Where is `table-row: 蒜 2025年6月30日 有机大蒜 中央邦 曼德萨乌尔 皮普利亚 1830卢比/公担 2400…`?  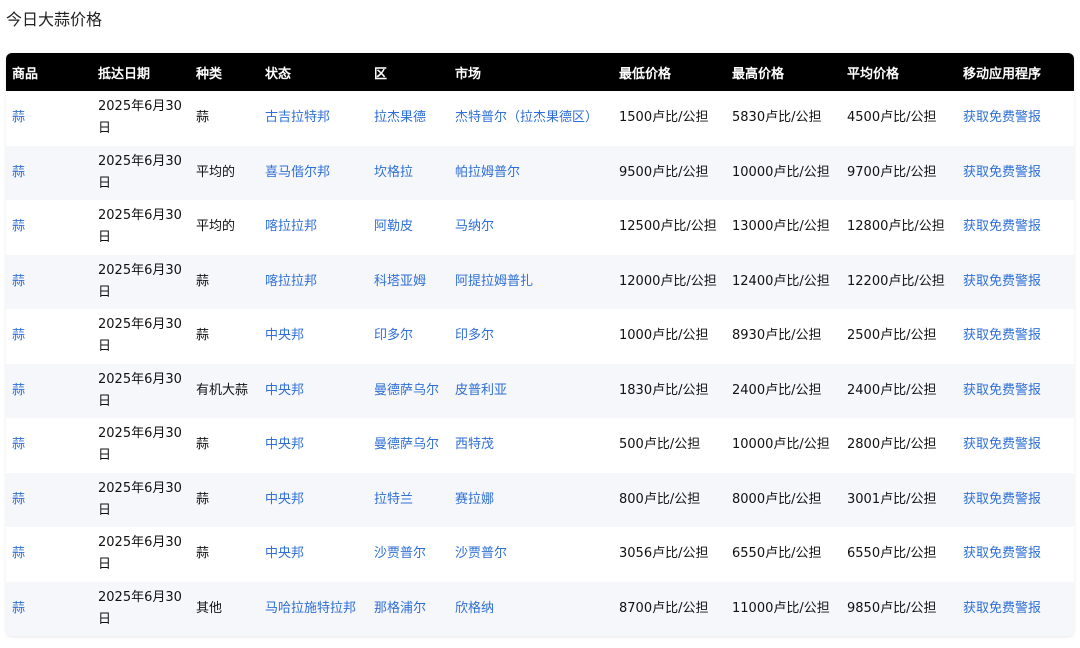
table-row: 蒜 2025年6月30日 有机大蒜 中央邦 曼德萨乌尔 皮普利亚 1830卢比/公担 2400… is located at coordinates (540, 391).